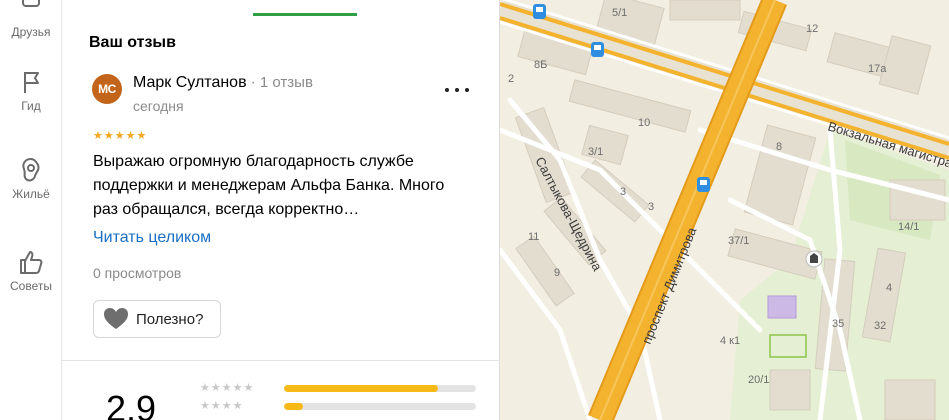 The width and height of the screenshot is (949, 420). I want to click on rail-item-label: Друзья, so click(31, 32).